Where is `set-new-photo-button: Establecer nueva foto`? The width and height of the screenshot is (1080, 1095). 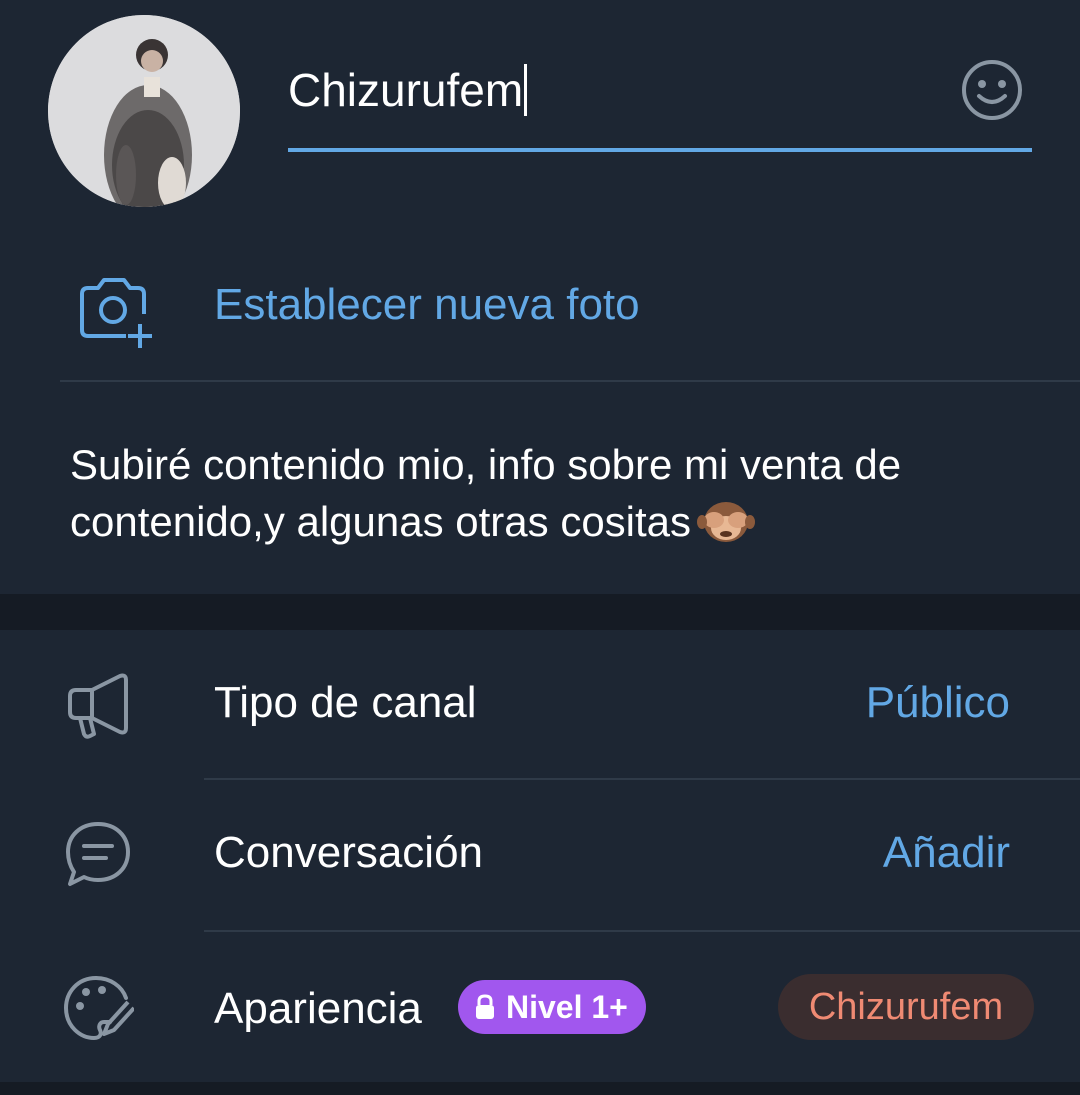
set-new-photo-button: Establecer nueva foto is located at coordinates (540, 305).